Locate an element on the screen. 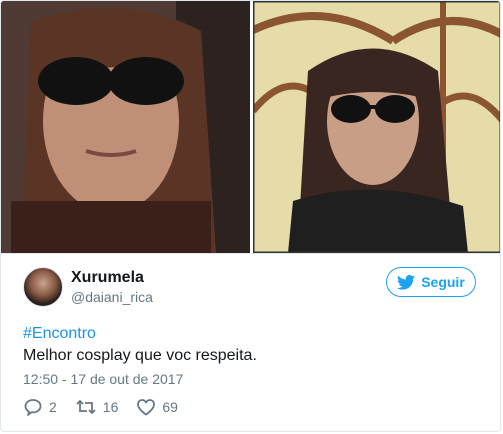 This screenshot has height=434, width=503. twitter-bird-icon is located at coordinates (406, 282).